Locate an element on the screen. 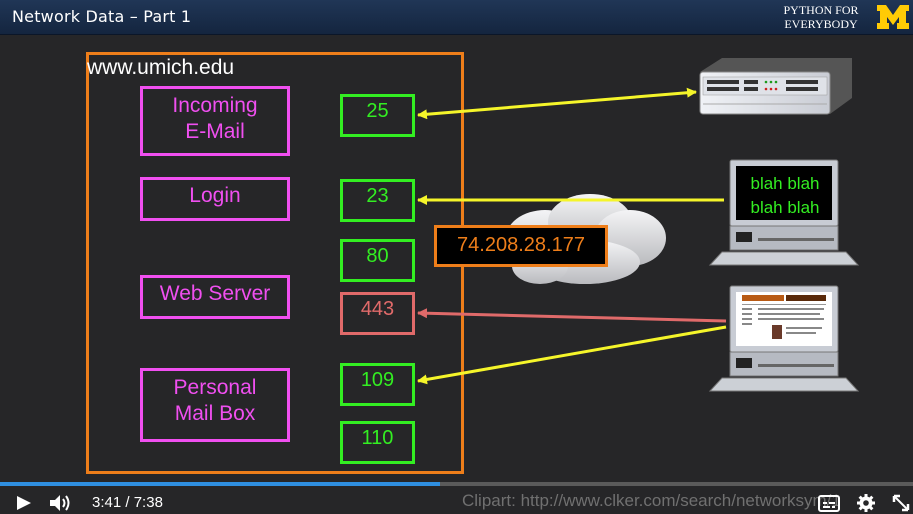 Image resolution: width=913 pixels, height=514 pixels. time-display: 3:41 / 7:38 is located at coordinates (127, 502).